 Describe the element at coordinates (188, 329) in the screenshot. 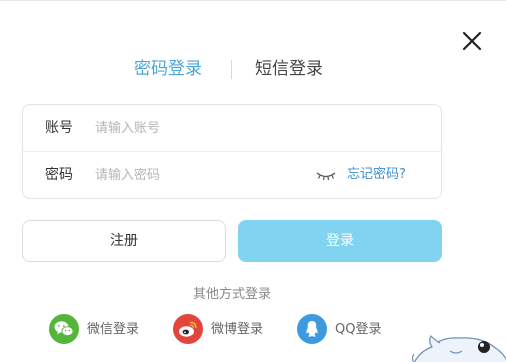

I see `weibo-icon` at that location.